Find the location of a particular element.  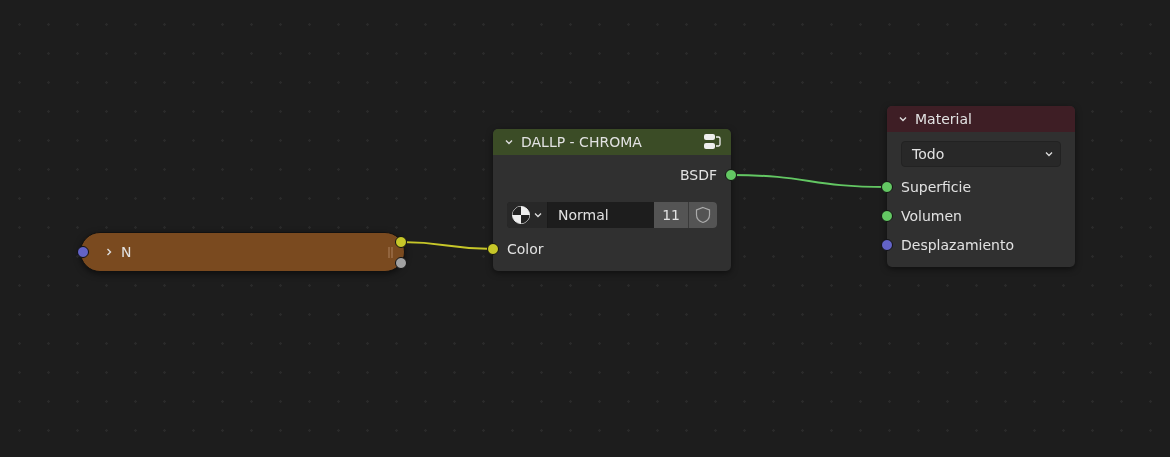

collapsed-node: N is located at coordinates (242, 252).